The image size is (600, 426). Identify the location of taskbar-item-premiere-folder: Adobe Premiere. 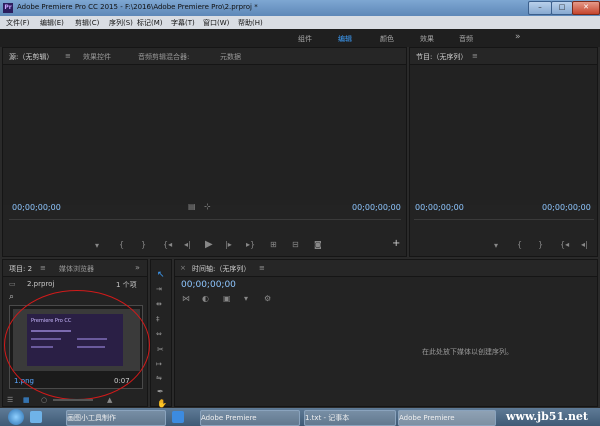
(250, 418).